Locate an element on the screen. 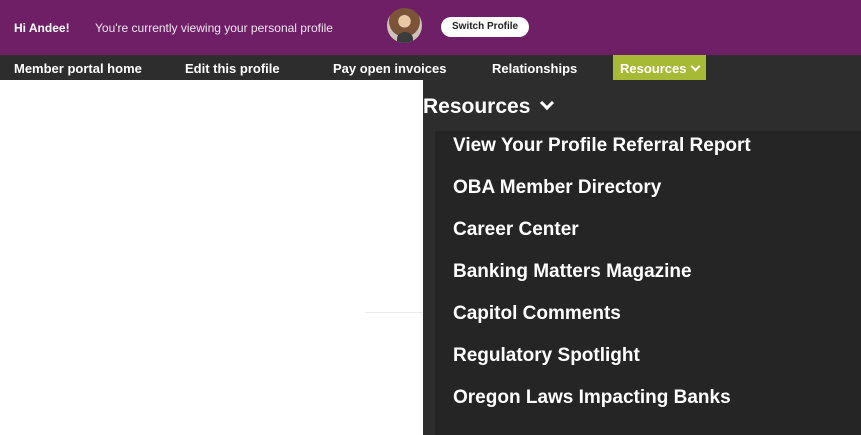 The width and height of the screenshot is (861, 435). greeting: Hi Andee! is located at coordinates (42, 28).